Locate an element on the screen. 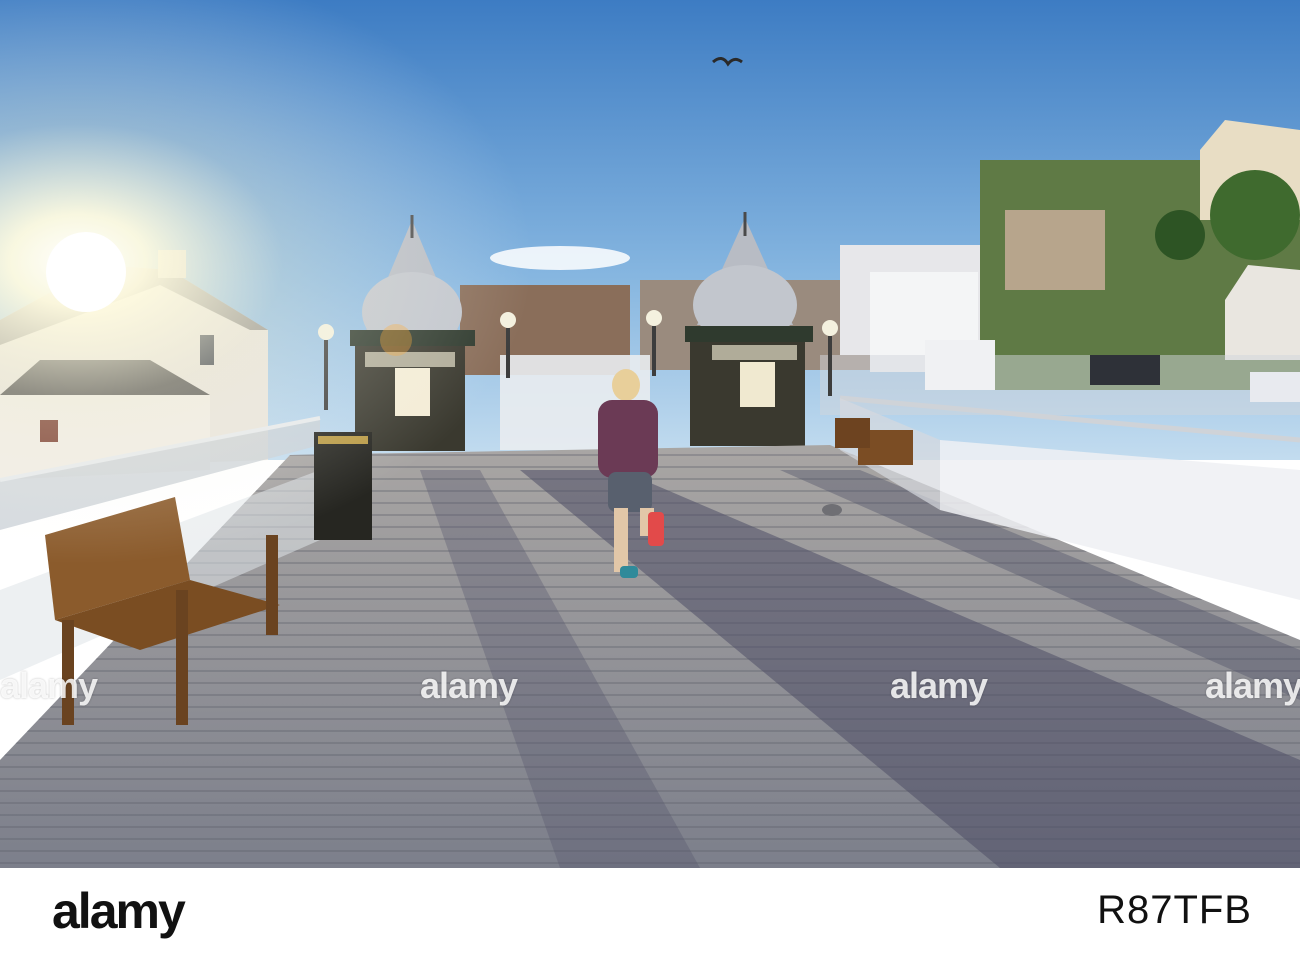 The height and width of the screenshot is (957, 1300). footer-logo: alamy is located at coordinates (119, 911).